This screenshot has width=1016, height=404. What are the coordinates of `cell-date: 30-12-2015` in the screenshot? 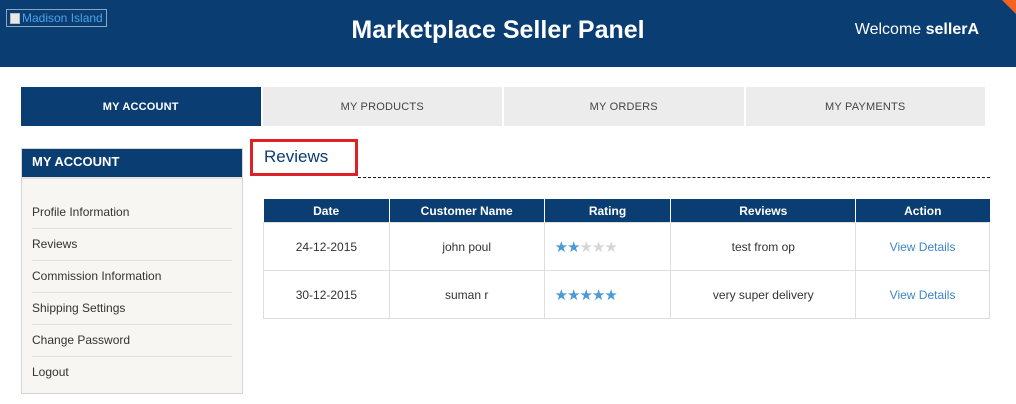 It's located at (326, 294).